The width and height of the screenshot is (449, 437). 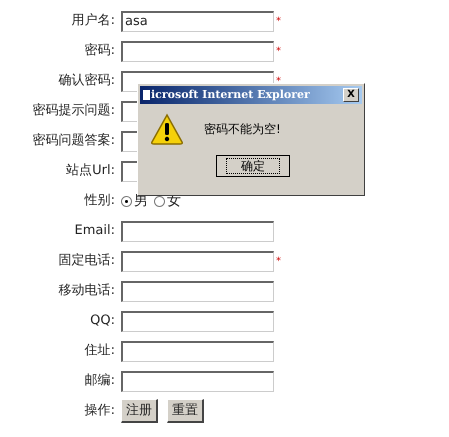 I want to click on text-field: asa, so click(x=197, y=21).